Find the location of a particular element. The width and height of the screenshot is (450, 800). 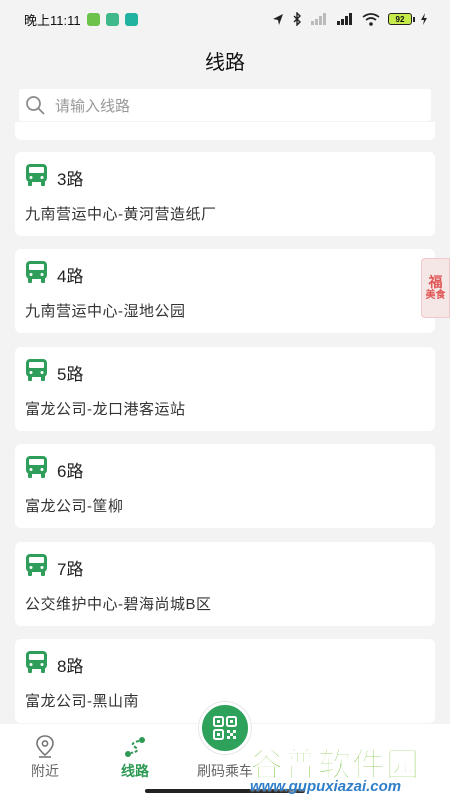

promo-text-2: 美食 is located at coordinates (435, 296).